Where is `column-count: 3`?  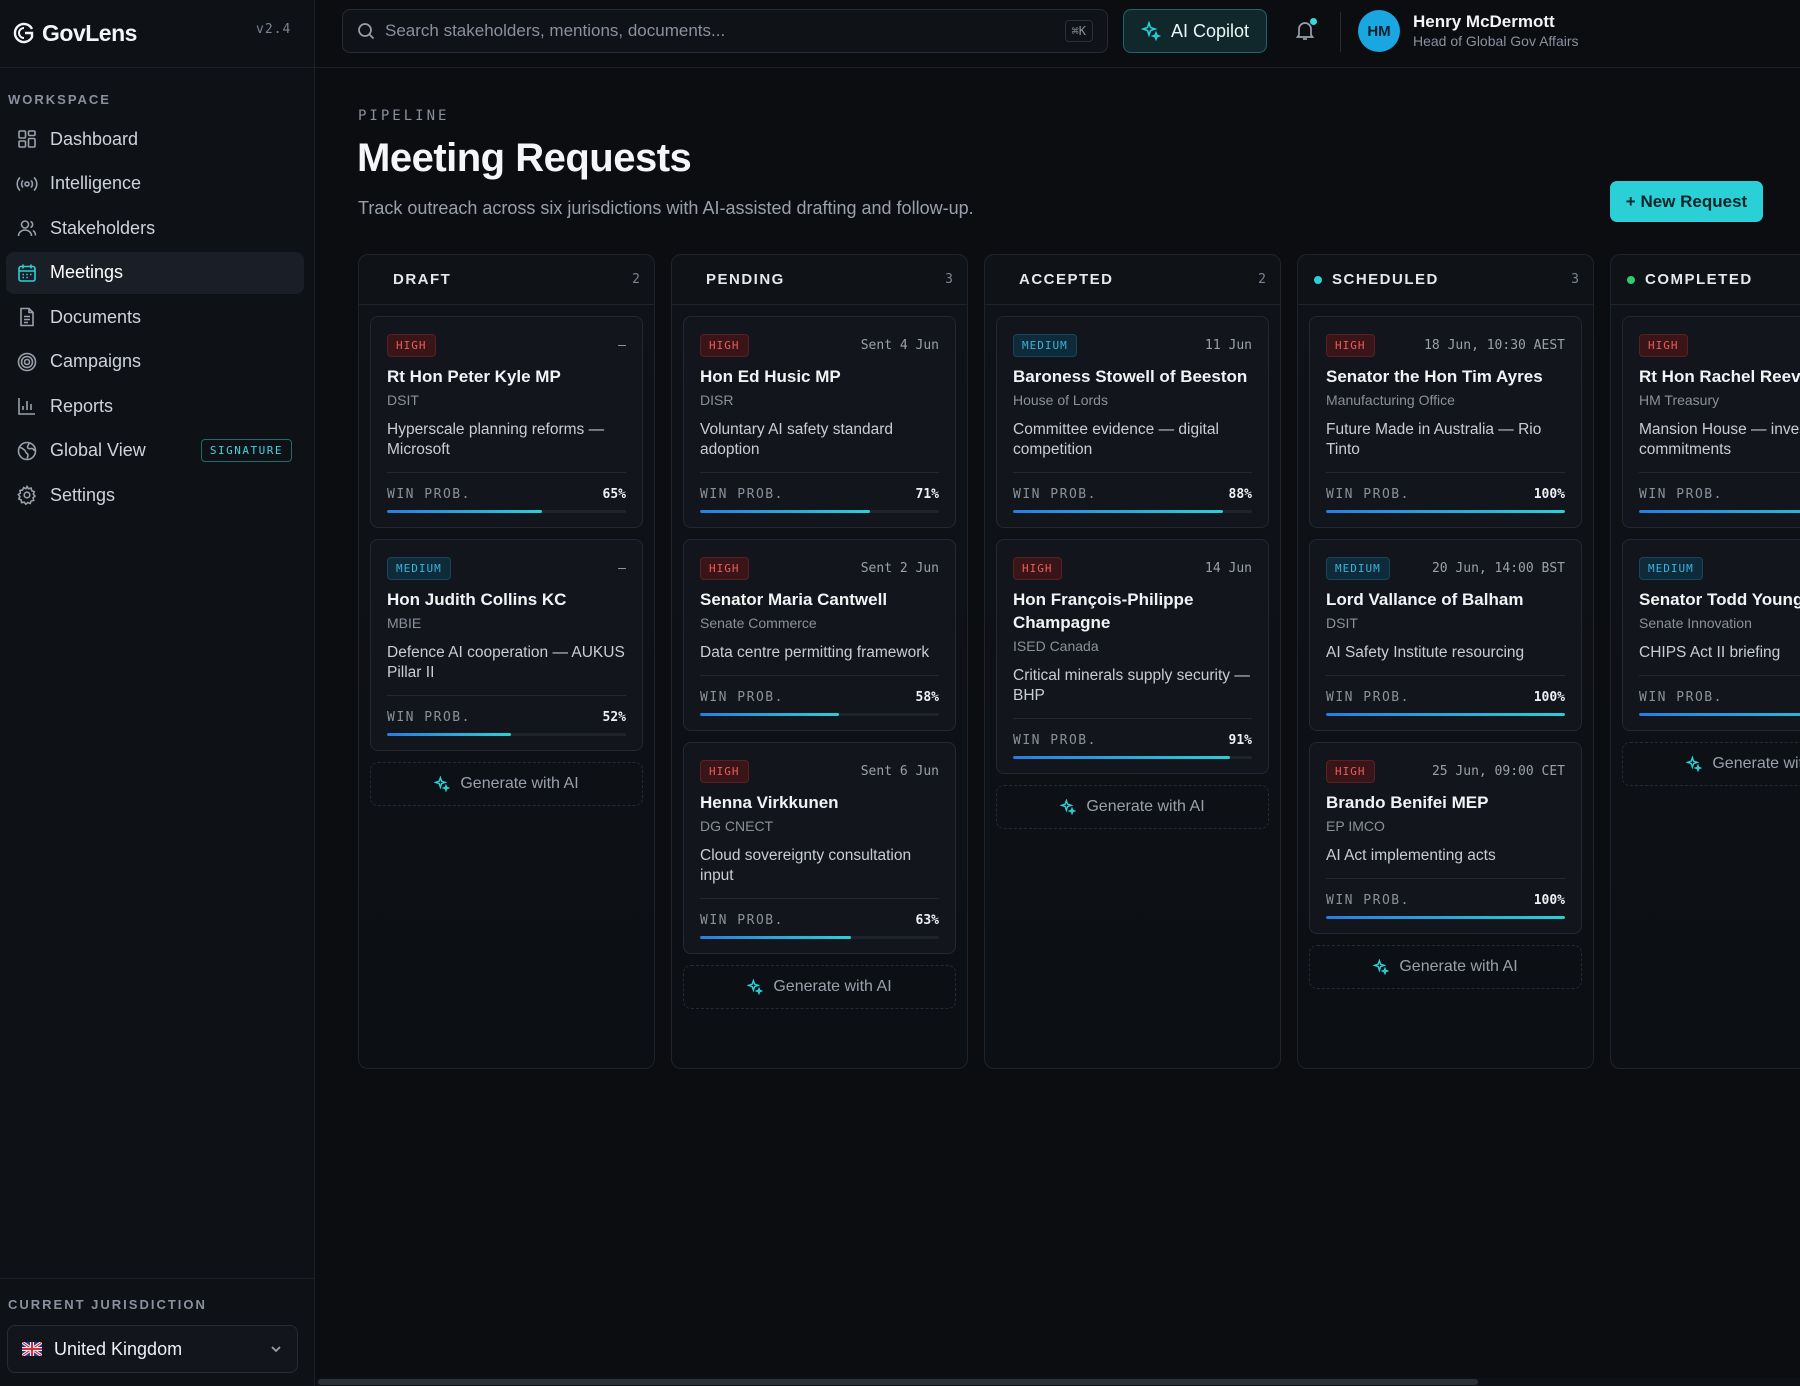
column-count: 3 is located at coordinates (1575, 279).